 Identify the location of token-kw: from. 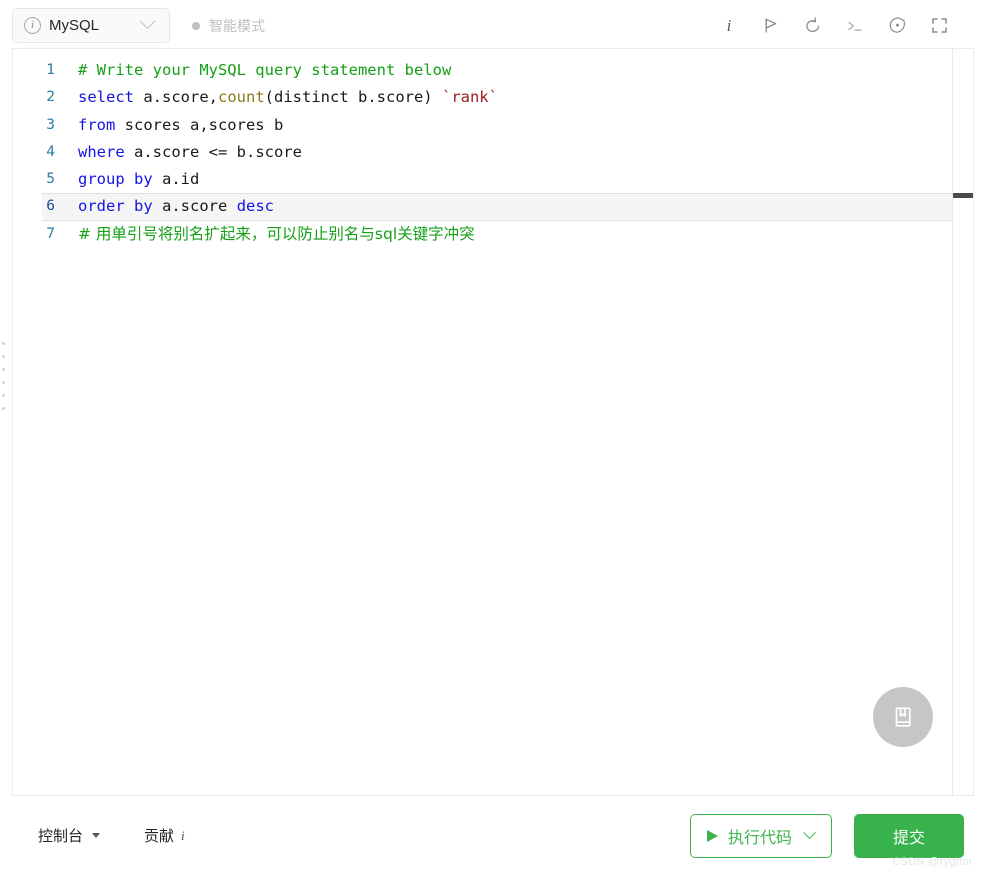
(97, 124).